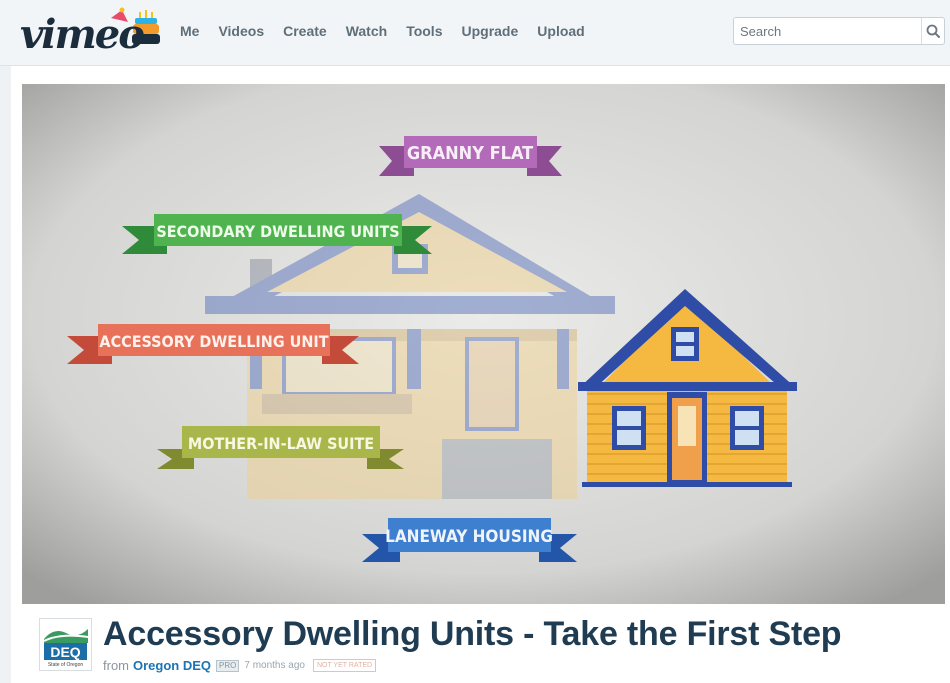  Describe the element at coordinates (116, 665) in the screenshot. I see `from-label: from` at that location.